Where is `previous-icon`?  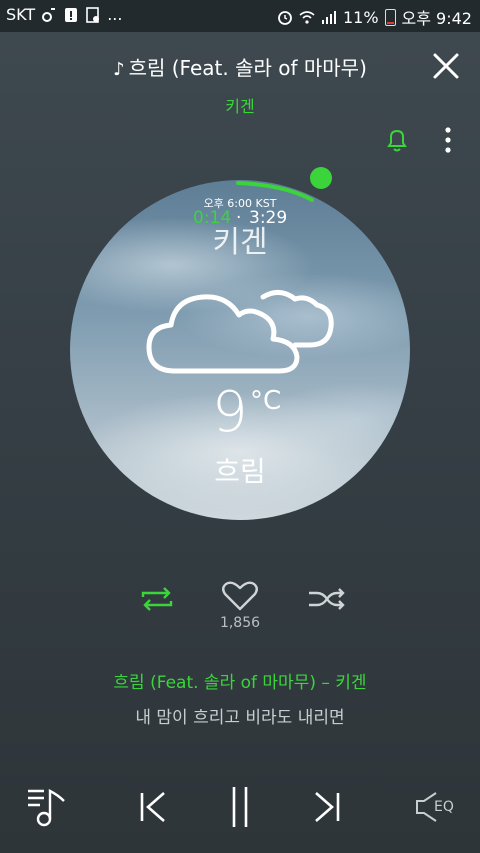
previous-icon is located at coordinates (152, 807).